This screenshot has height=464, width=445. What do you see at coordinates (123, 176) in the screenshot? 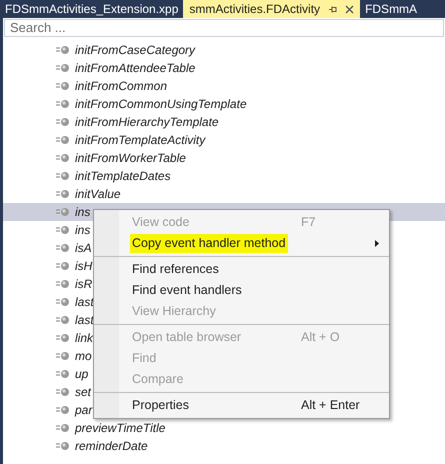
I see `method-name: initTemplateDates` at bounding box center [123, 176].